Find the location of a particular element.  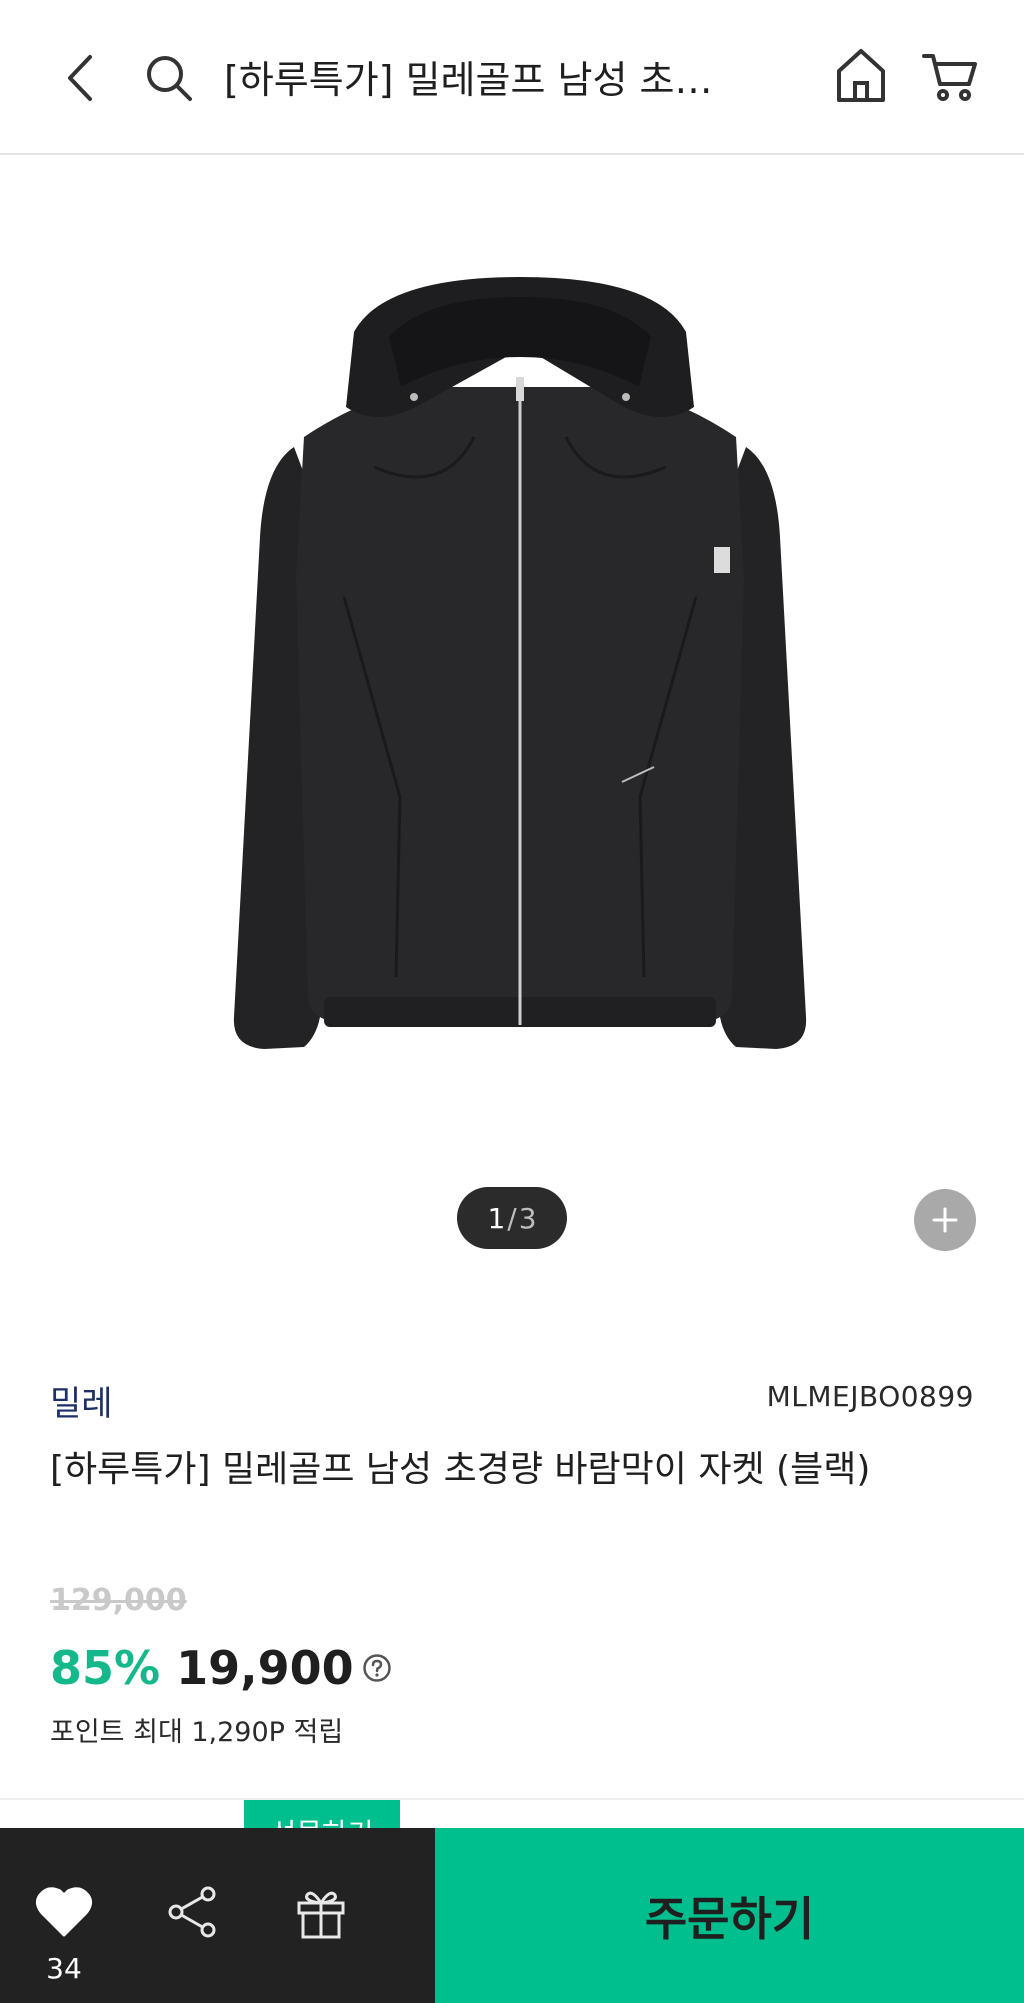

order-button-label: 주문하기 is located at coordinates (729, 1918).